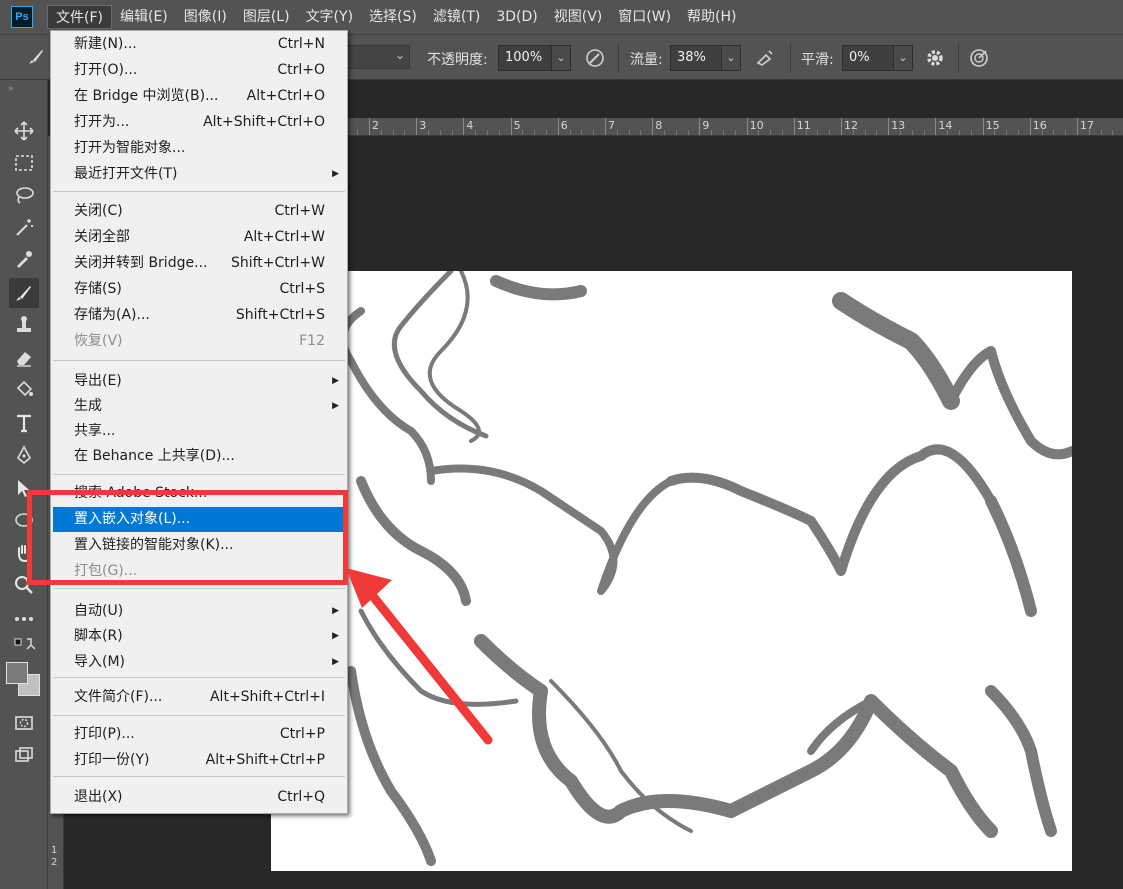  Describe the element at coordinates (199, 70) in the screenshot. I see `file-menu-item: 打开(O)... Ctrl+O` at that location.